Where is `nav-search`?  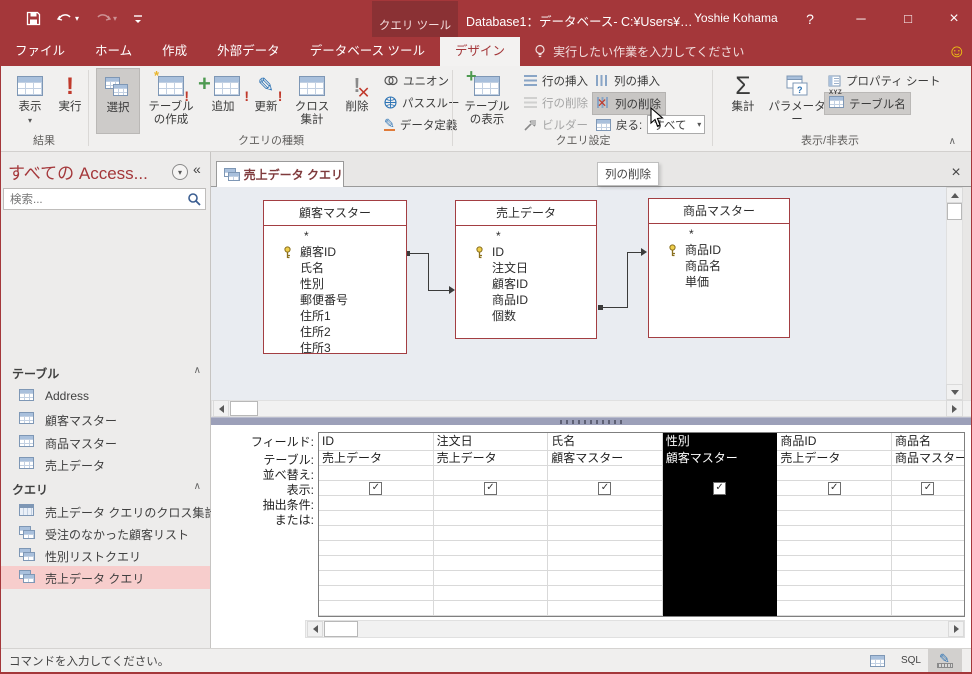 nav-search is located at coordinates (104, 199).